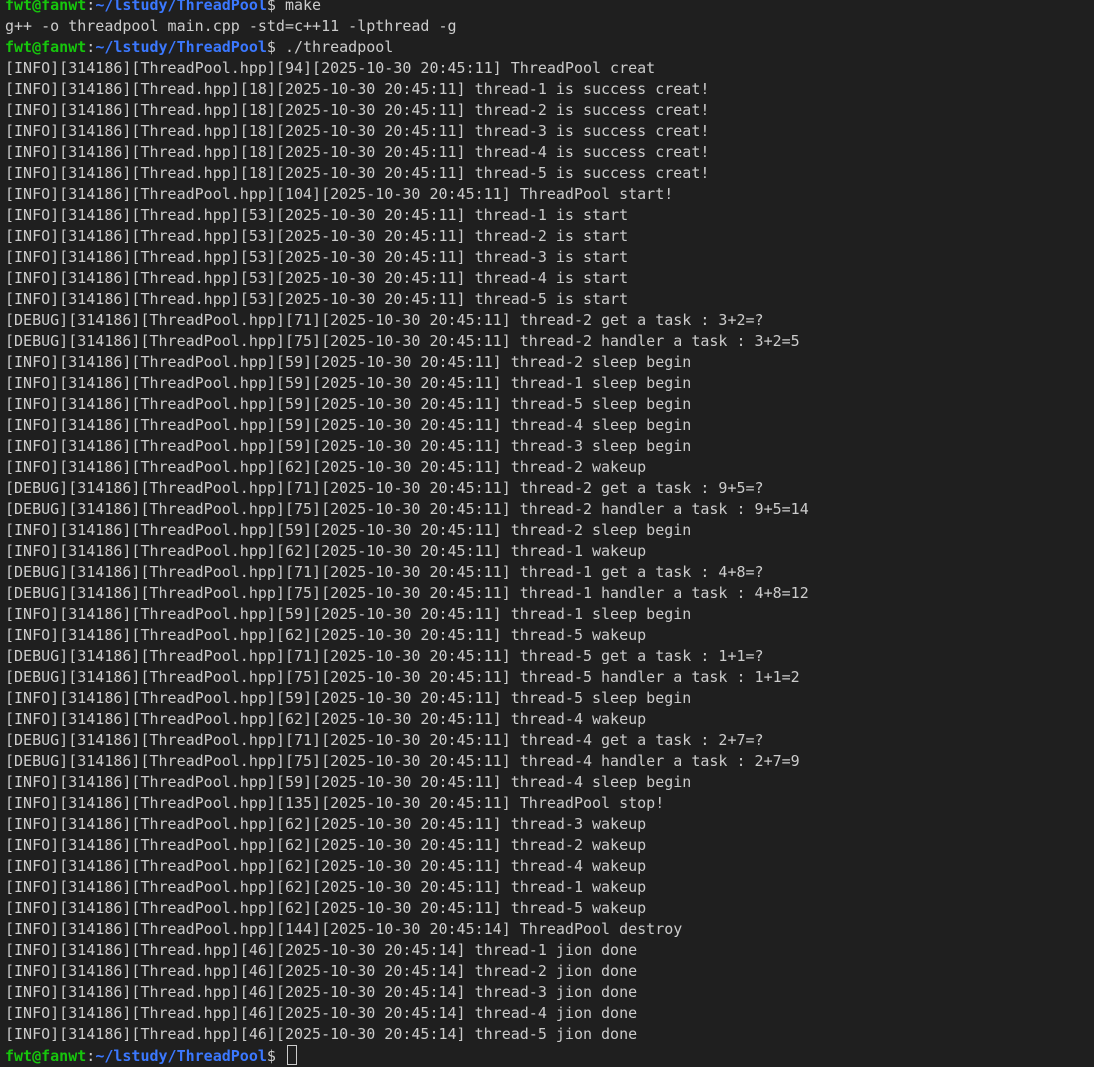  I want to click on text-cursor, so click(291, 1055).